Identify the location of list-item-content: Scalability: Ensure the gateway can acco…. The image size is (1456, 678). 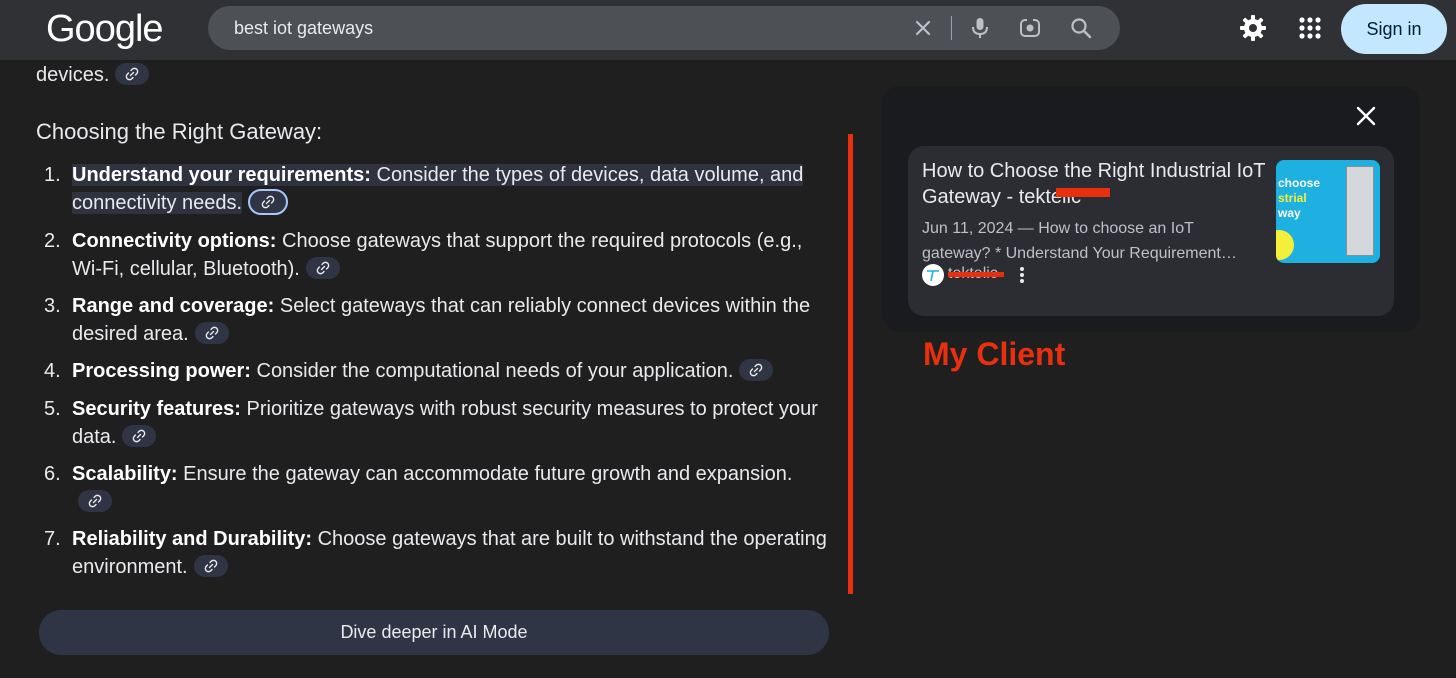
(432, 474).